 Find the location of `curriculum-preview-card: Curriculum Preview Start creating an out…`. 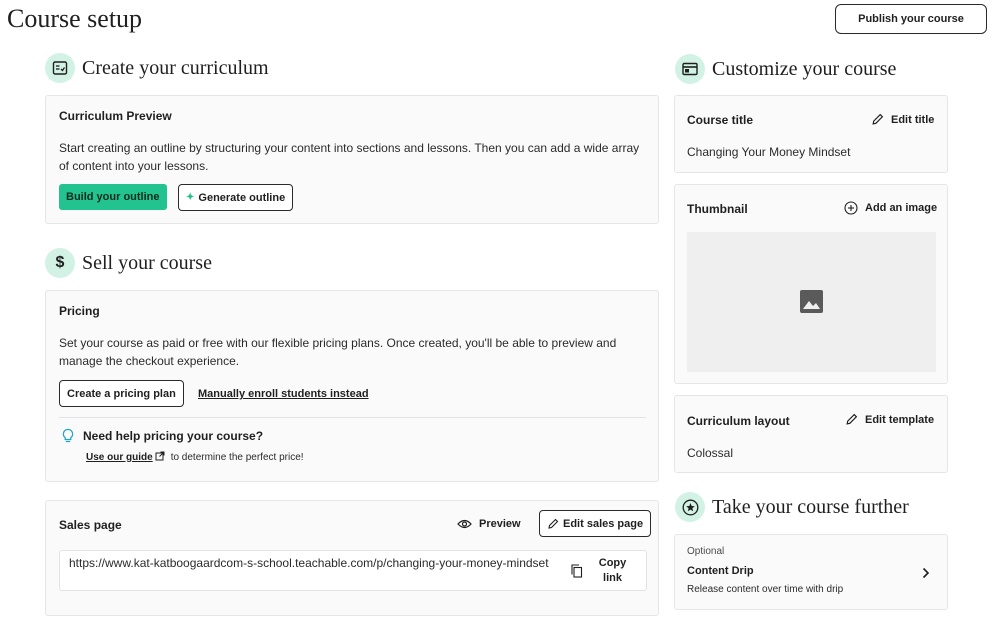

curriculum-preview-card: Curriculum Preview Start creating an out… is located at coordinates (352, 159).